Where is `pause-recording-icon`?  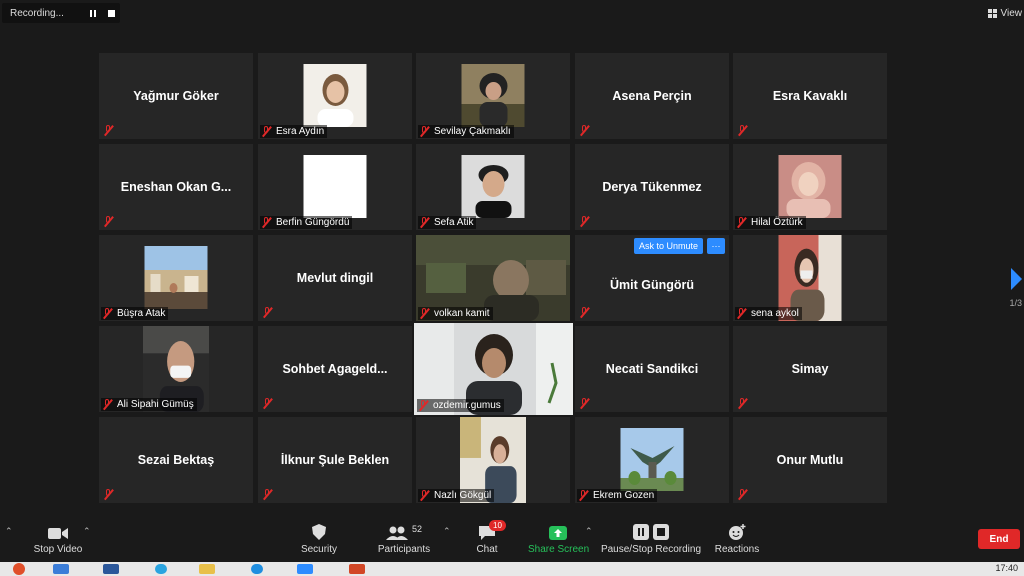 pause-recording-icon is located at coordinates (93, 13).